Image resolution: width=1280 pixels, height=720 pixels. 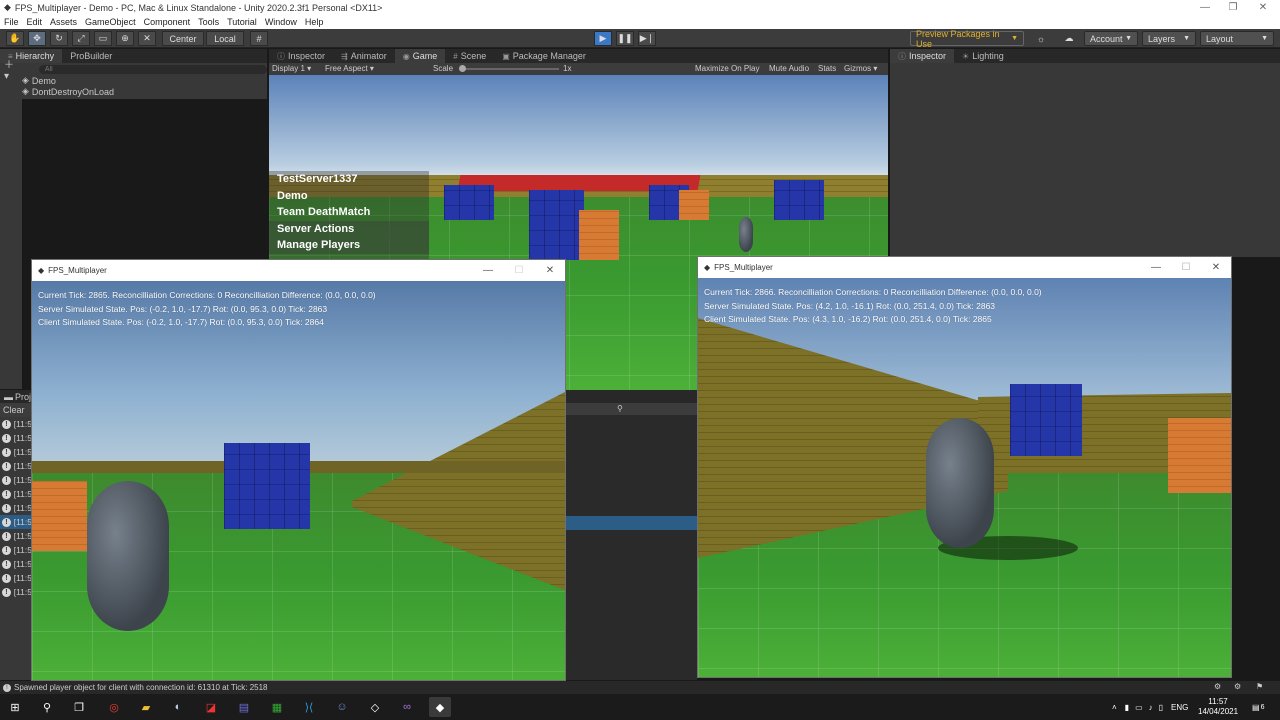 I want to click on tab-scene: # Scene, so click(x=469, y=56).